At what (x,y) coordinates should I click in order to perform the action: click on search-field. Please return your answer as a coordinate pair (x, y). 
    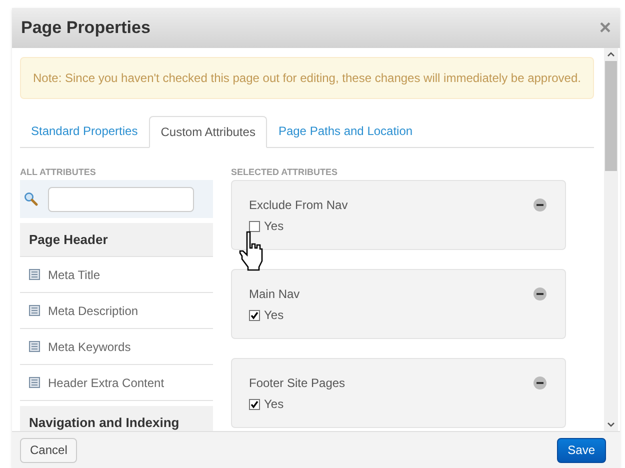
    Looking at the image, I should click on (121, 199).